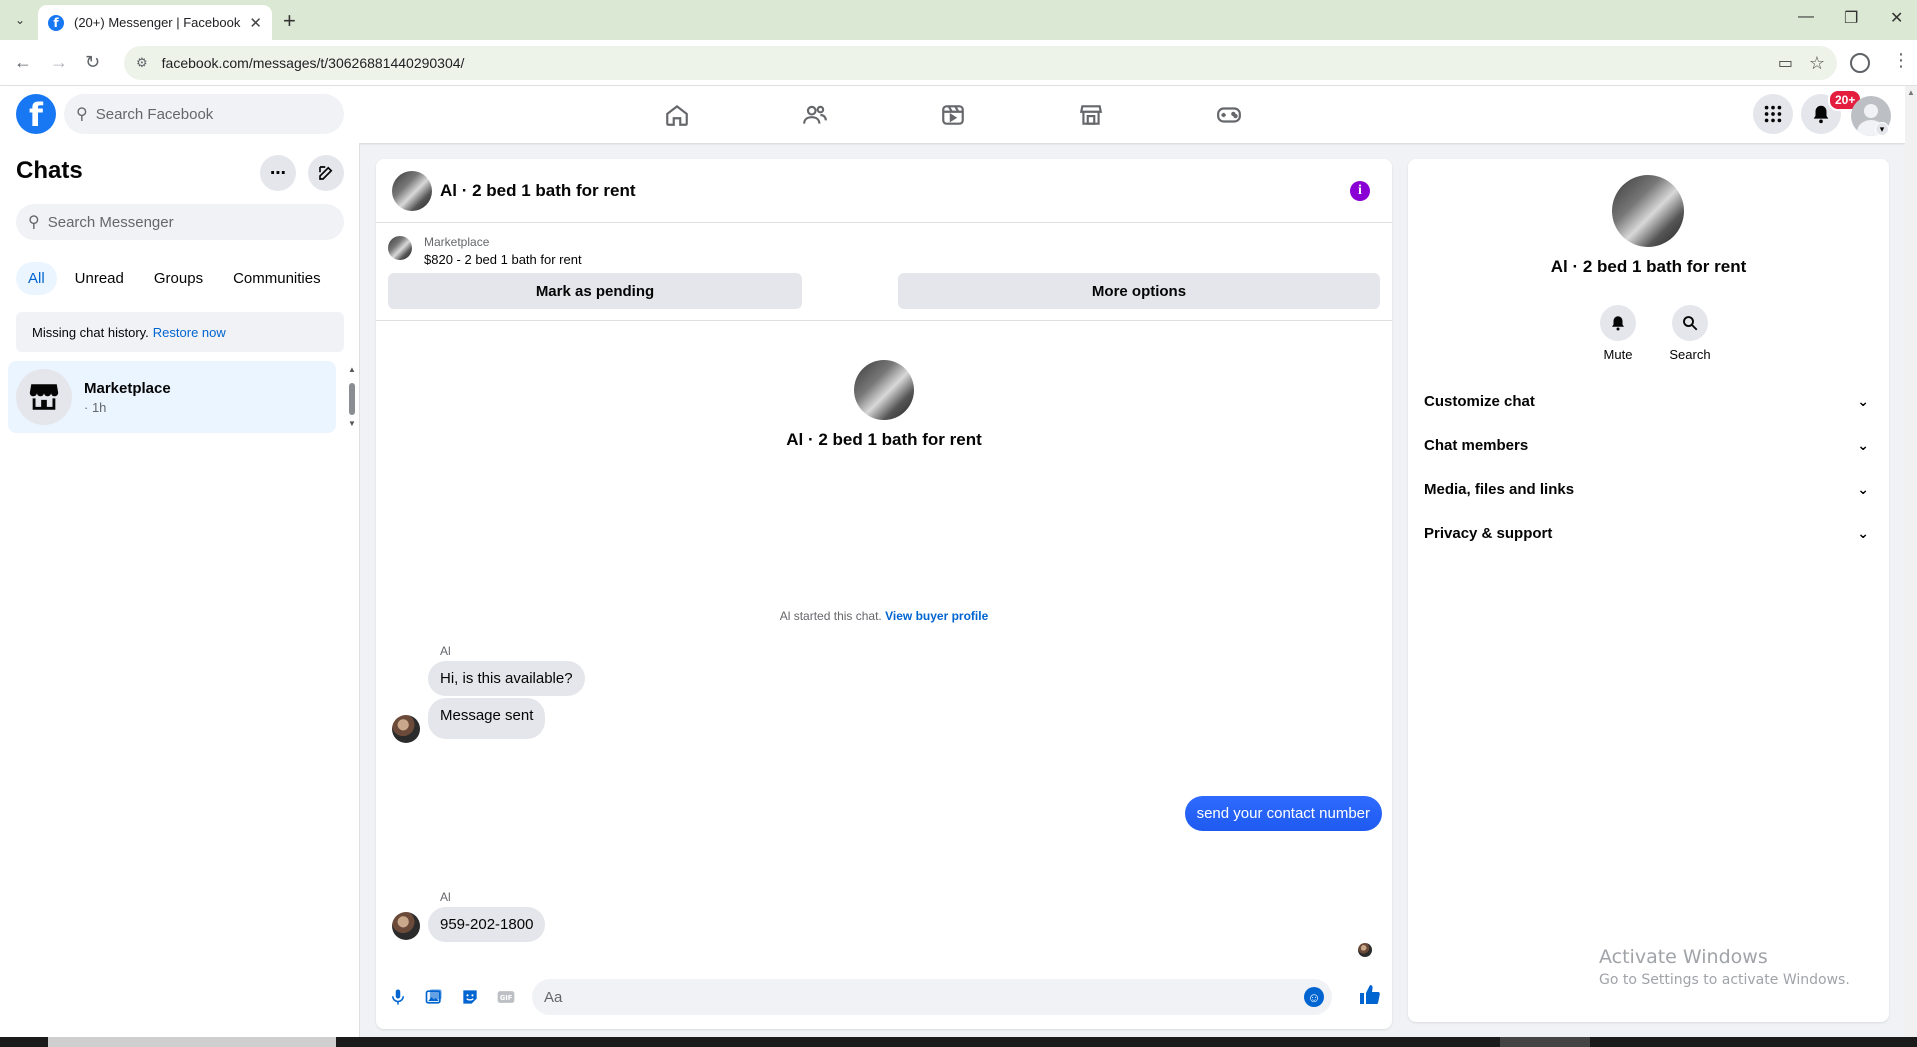  What do you see at coordinates (1683, 957) in the screenshot?
I see `watermark-line1: Activate Windows` at bounding box center [1683, 957].